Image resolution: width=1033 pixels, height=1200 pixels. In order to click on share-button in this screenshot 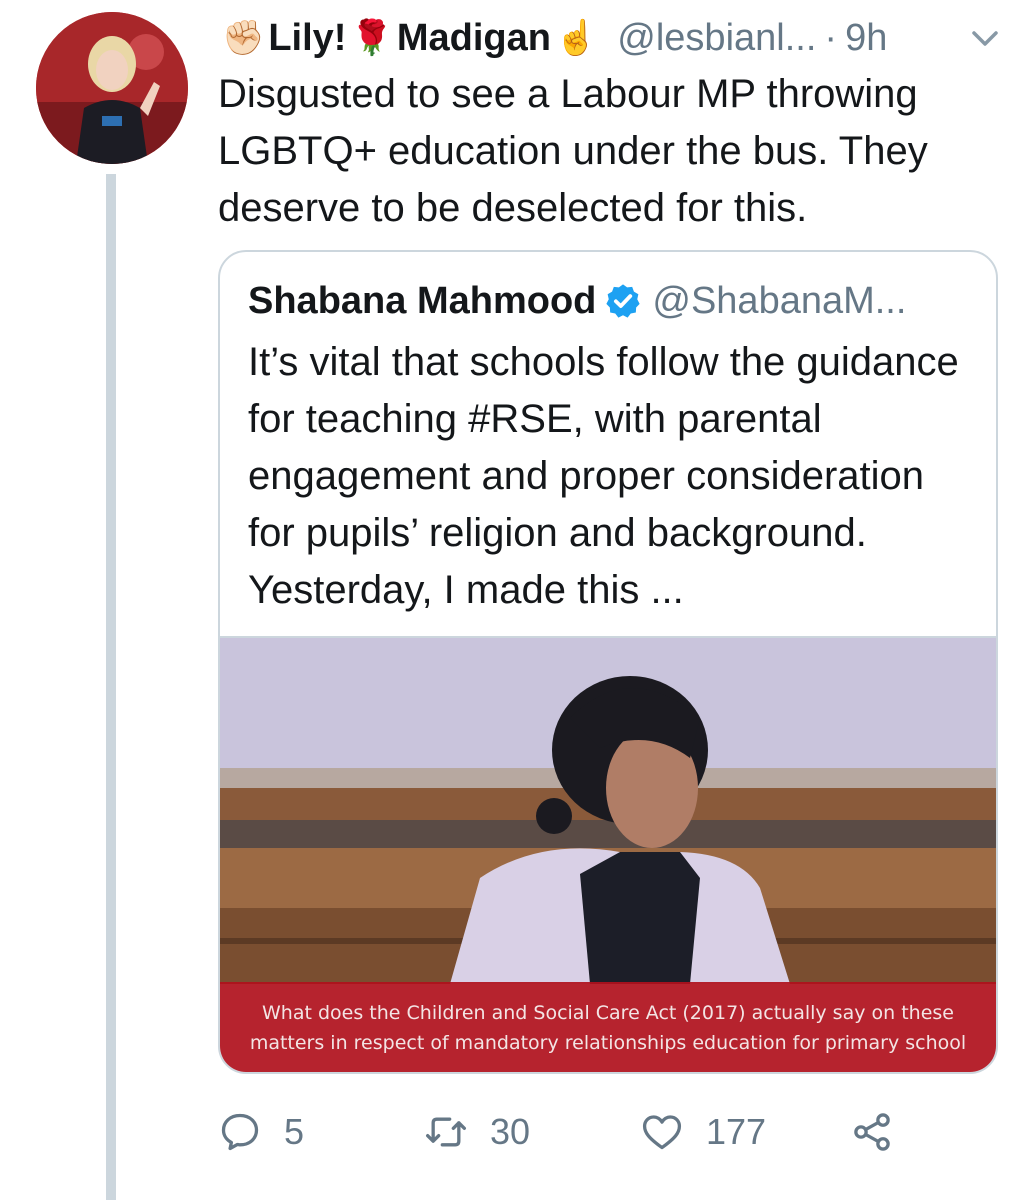, I will do `click(883, 1132)`.